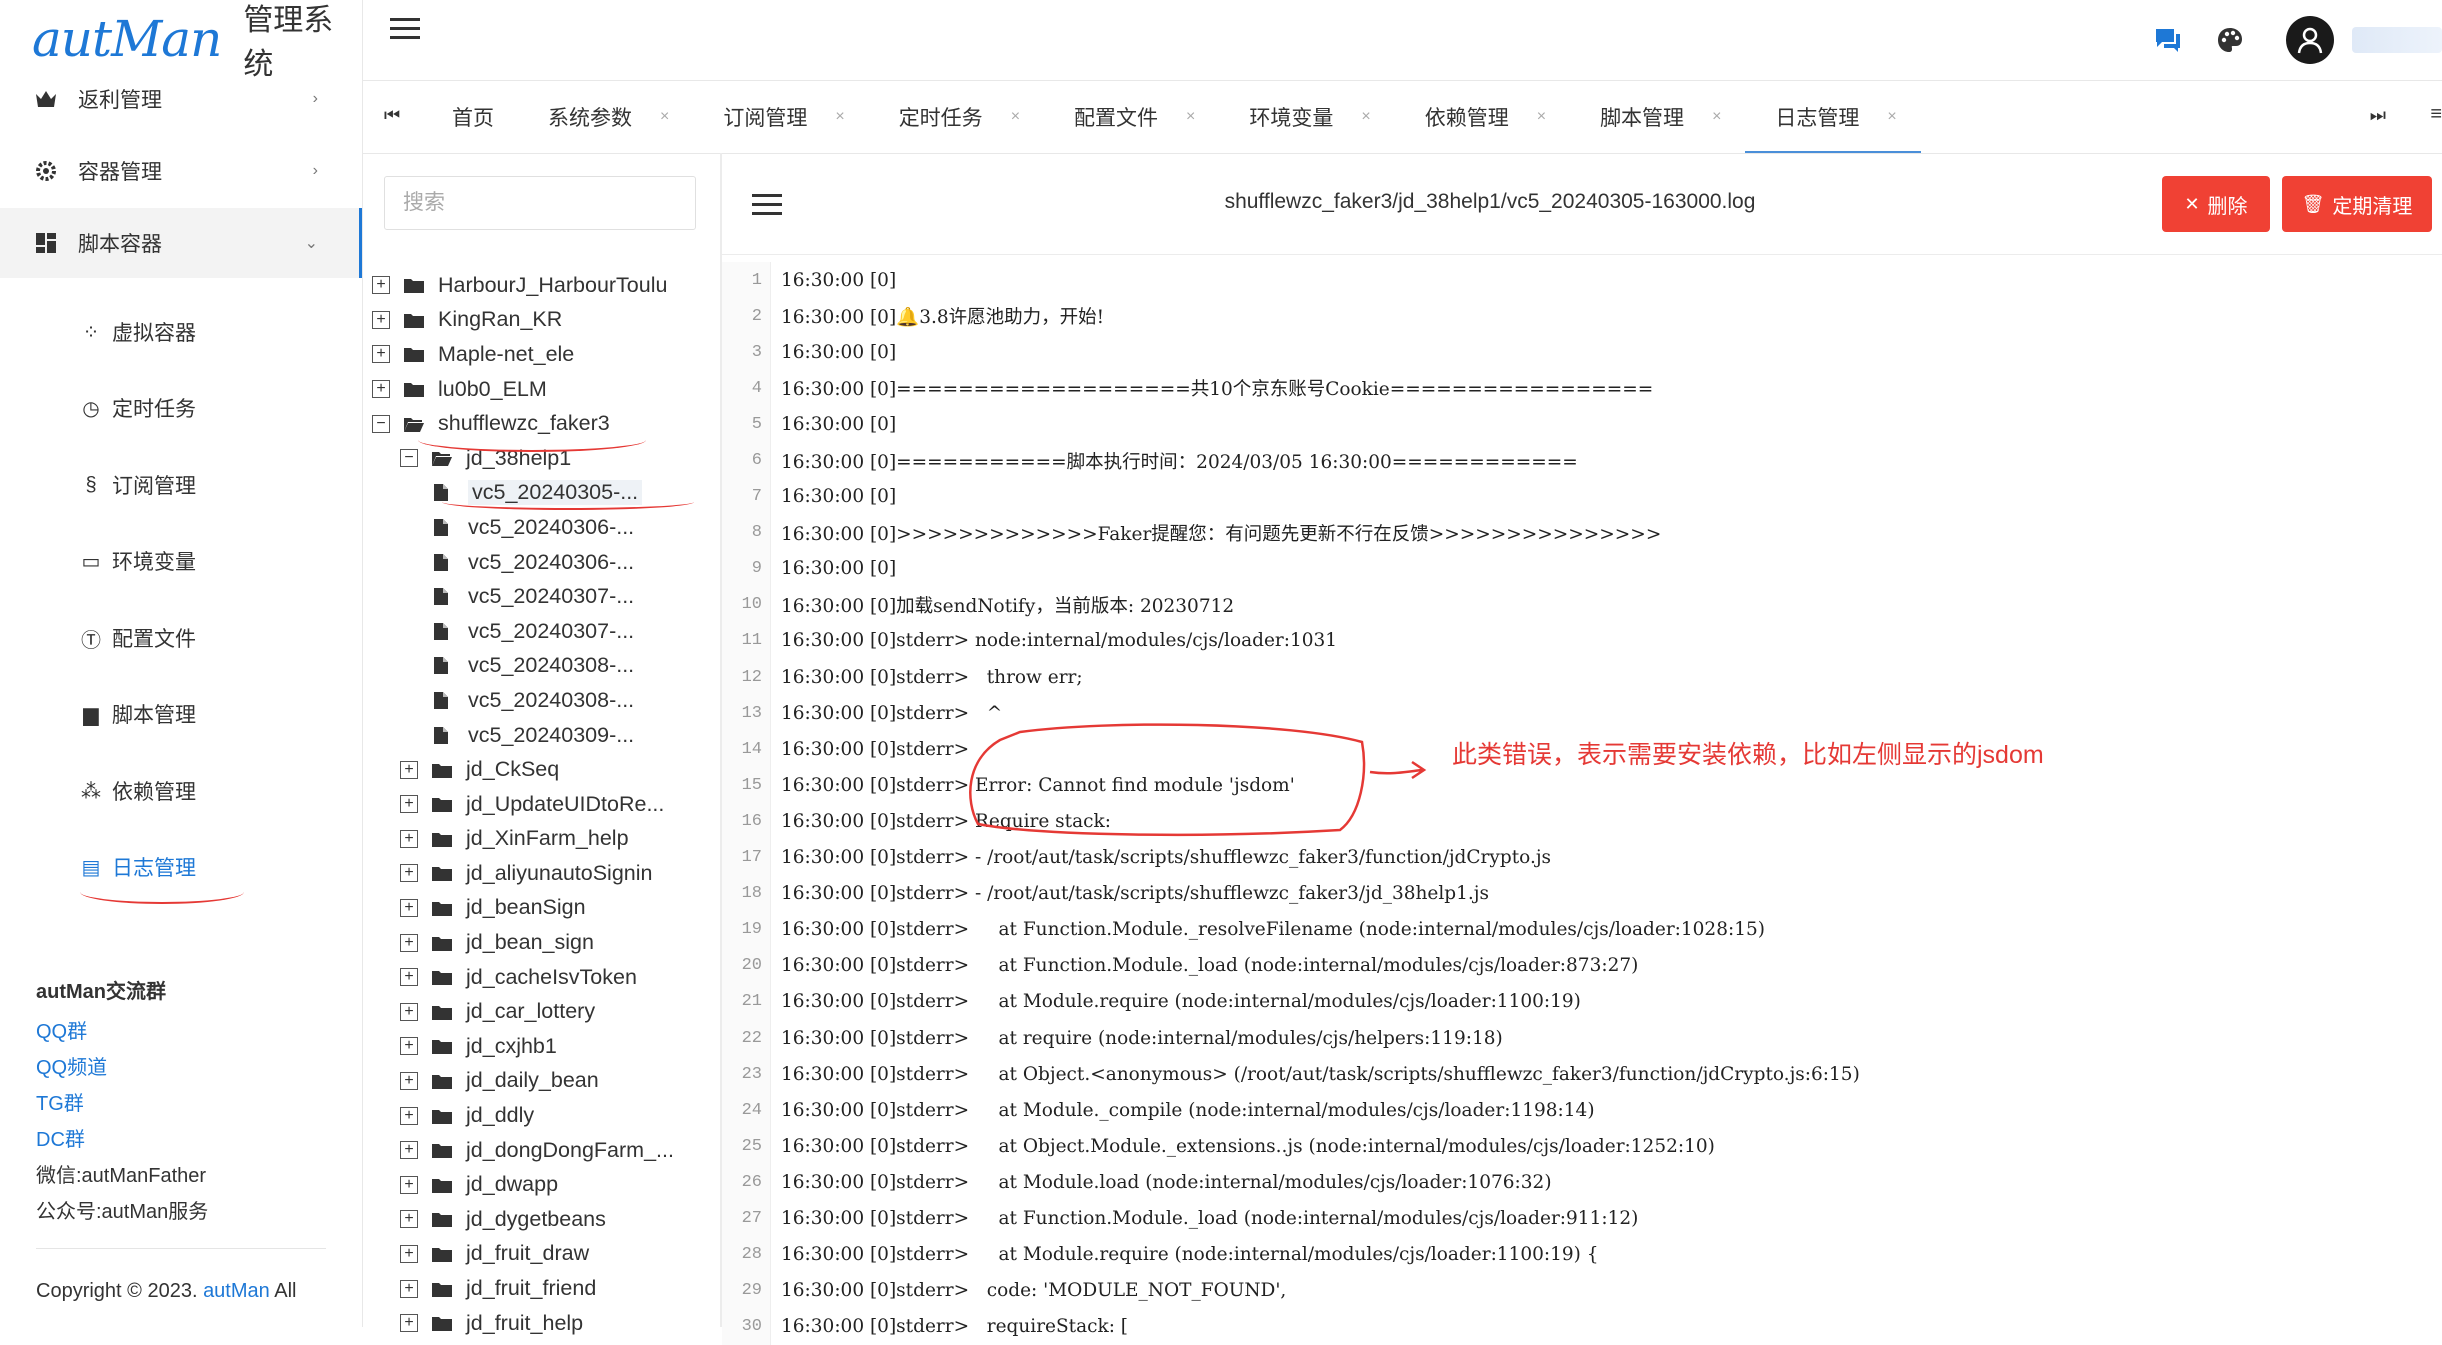 This screenshot has height=1345, width=2442. What do you see at coordinates (746, 460) in the screenshot?
I see `line-number: 6` at bounding box center [746, 460].